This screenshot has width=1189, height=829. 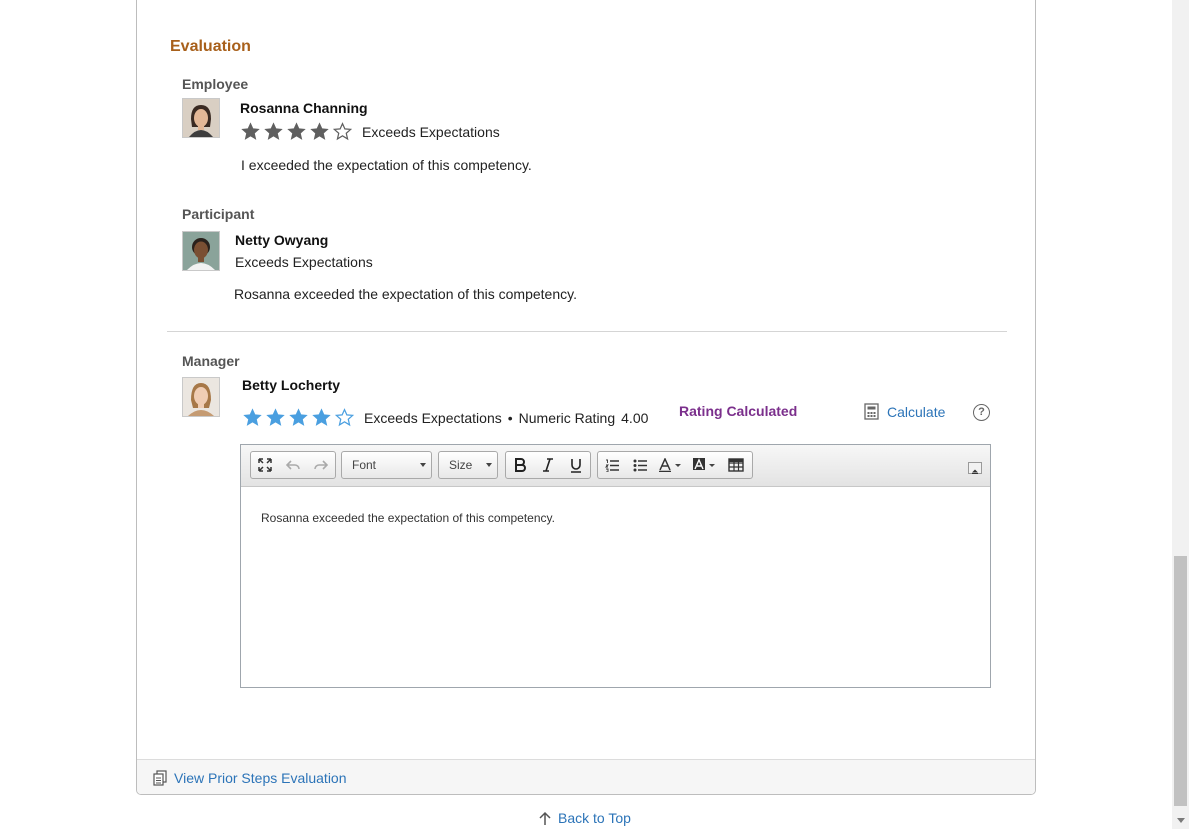 What do you see at coordinates (260, 778) in the screenshot?
I see `view-prior-steps-label: View Prior Steps Evaluation` at bounding box center [260, 778].